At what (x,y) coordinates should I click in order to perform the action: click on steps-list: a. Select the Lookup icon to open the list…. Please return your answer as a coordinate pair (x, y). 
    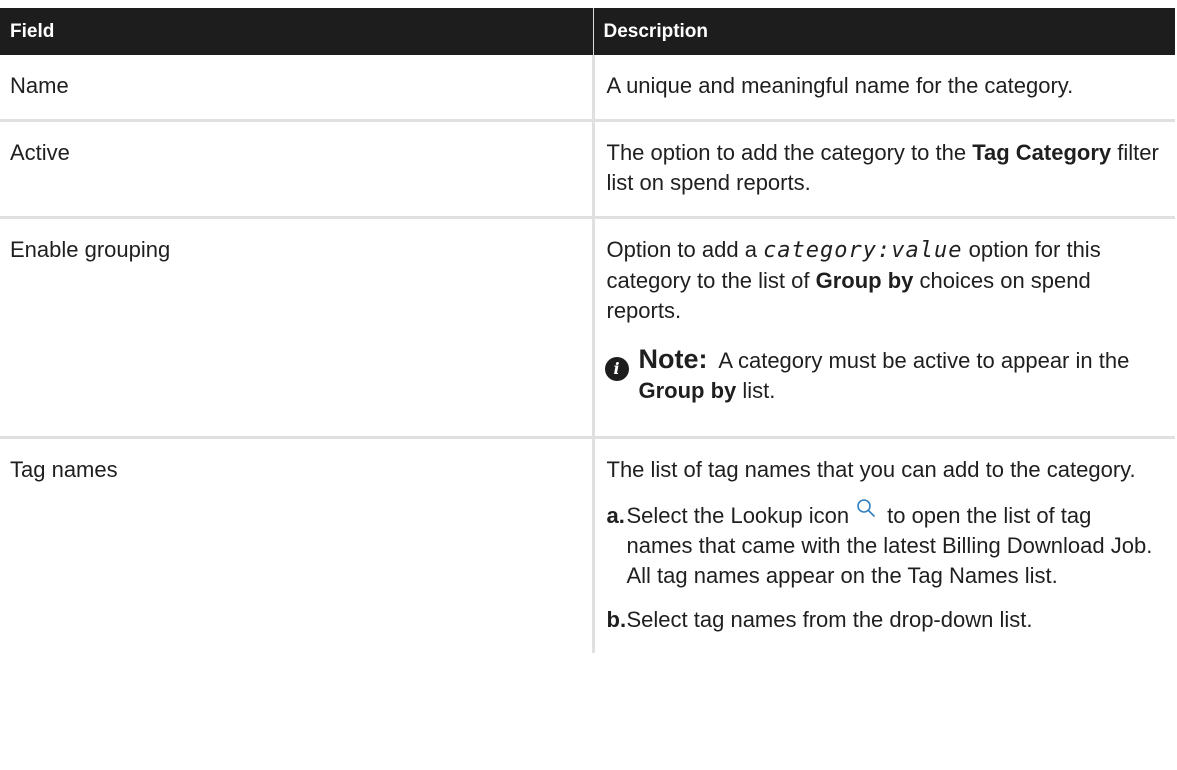
    Looking at the image, I should click on (885, 567).